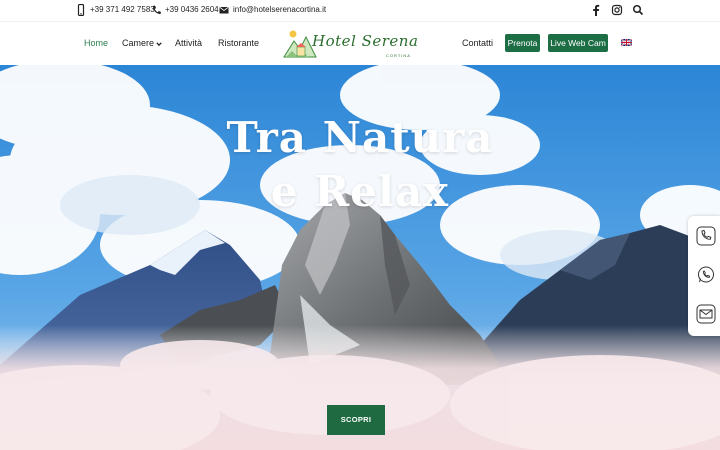 This screenshot has width=720, height=450. I want to click on side-contact-panel, so click(704, 276).